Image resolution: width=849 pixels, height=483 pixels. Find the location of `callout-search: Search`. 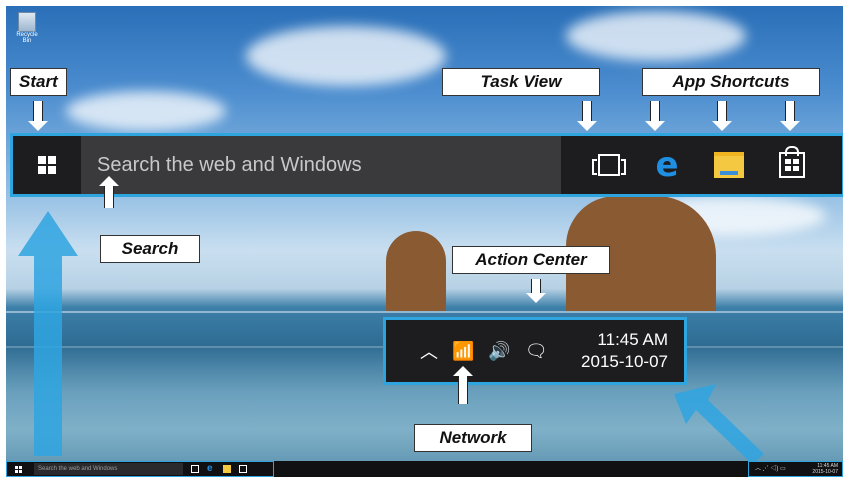

callout-search: Search is located at coordinates (150, 249).